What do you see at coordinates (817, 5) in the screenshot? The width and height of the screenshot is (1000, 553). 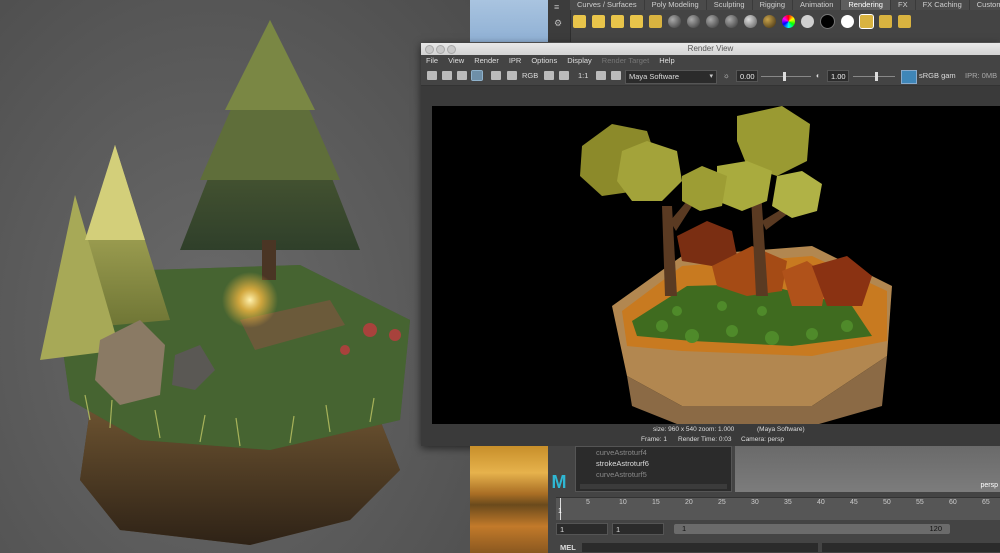 I see `tab-animation: Animation` at bounding box center [817, 5].